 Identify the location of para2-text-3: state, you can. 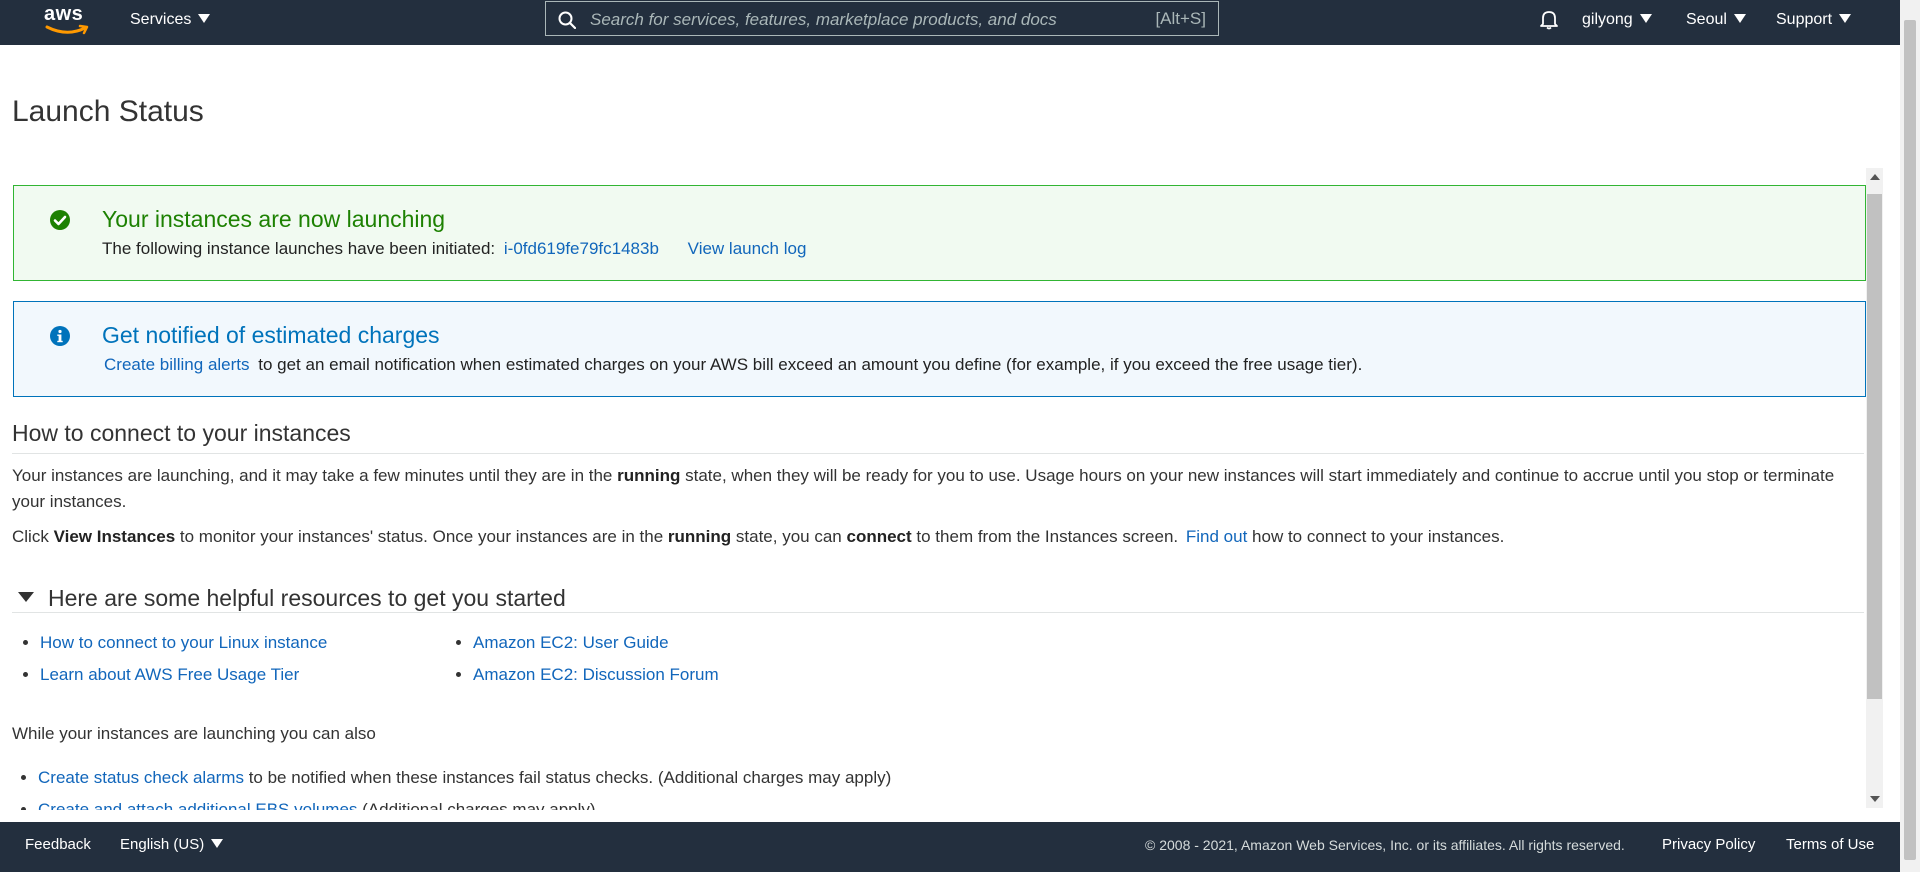
(788, 536).